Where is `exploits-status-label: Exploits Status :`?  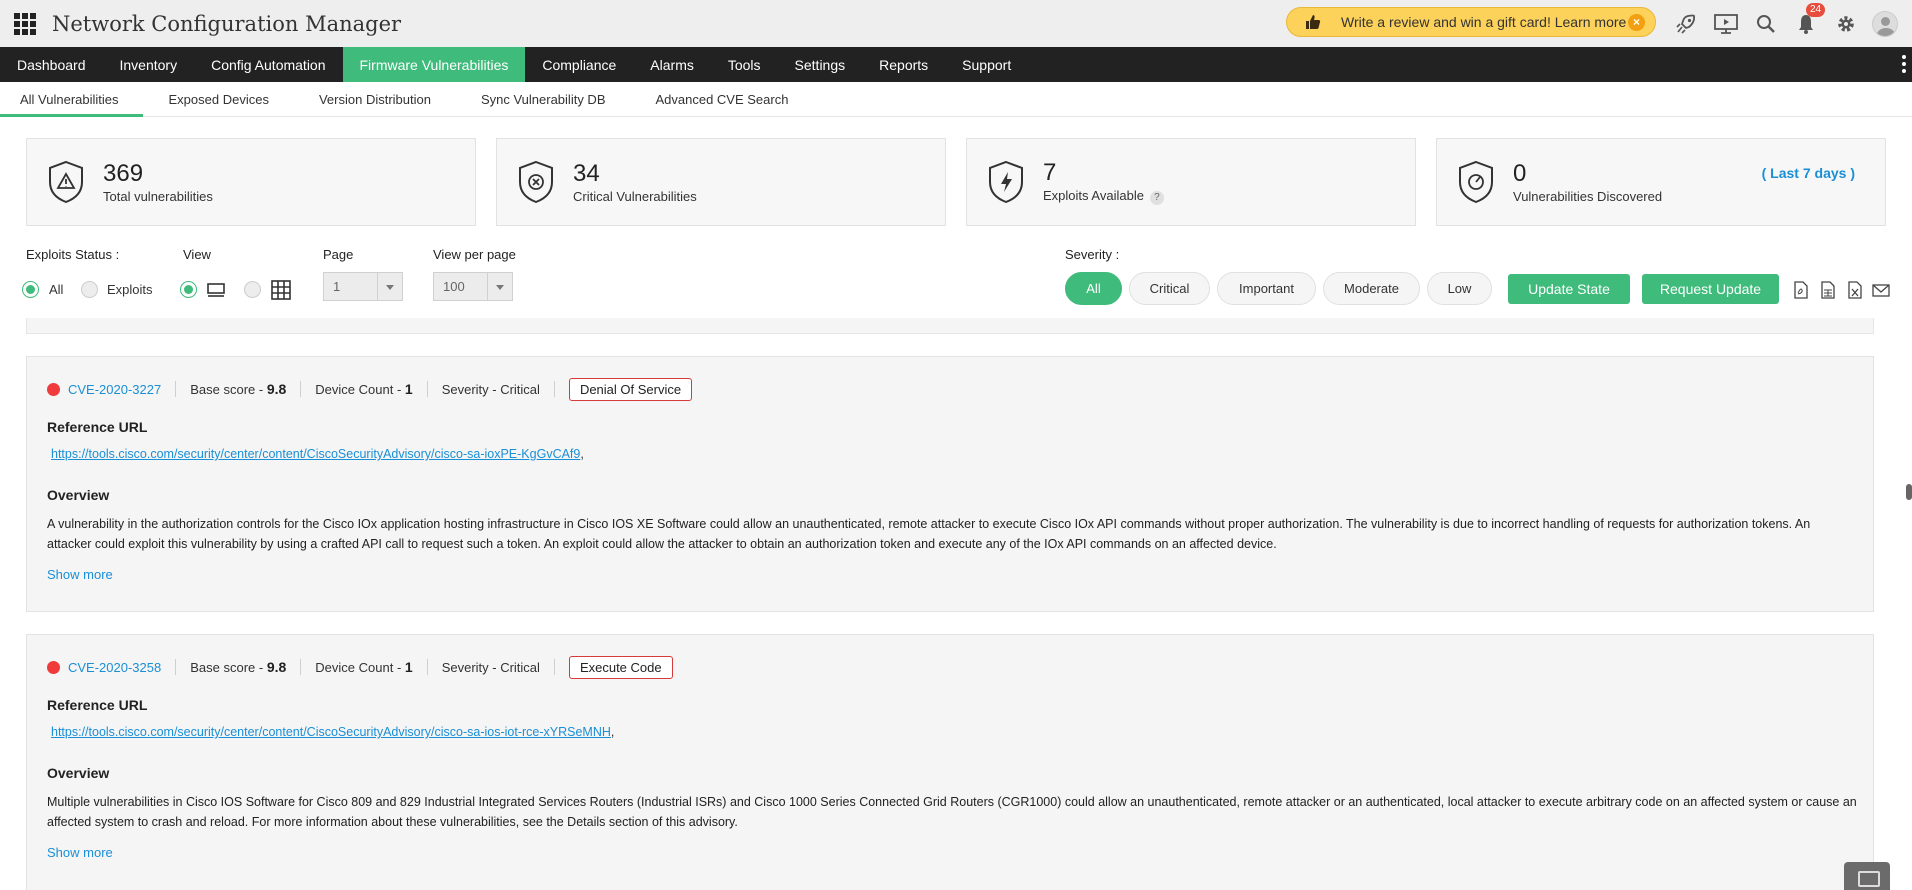 exploits-status-label: Exploits Status : is located at coordinates (73, 254).